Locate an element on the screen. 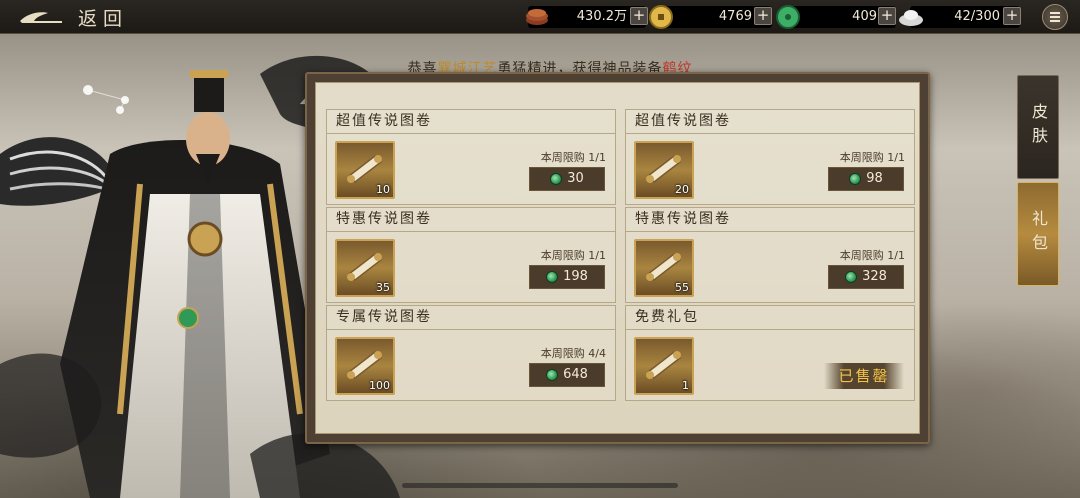  item-quantity: 55 is located at coordinates (682, 287).